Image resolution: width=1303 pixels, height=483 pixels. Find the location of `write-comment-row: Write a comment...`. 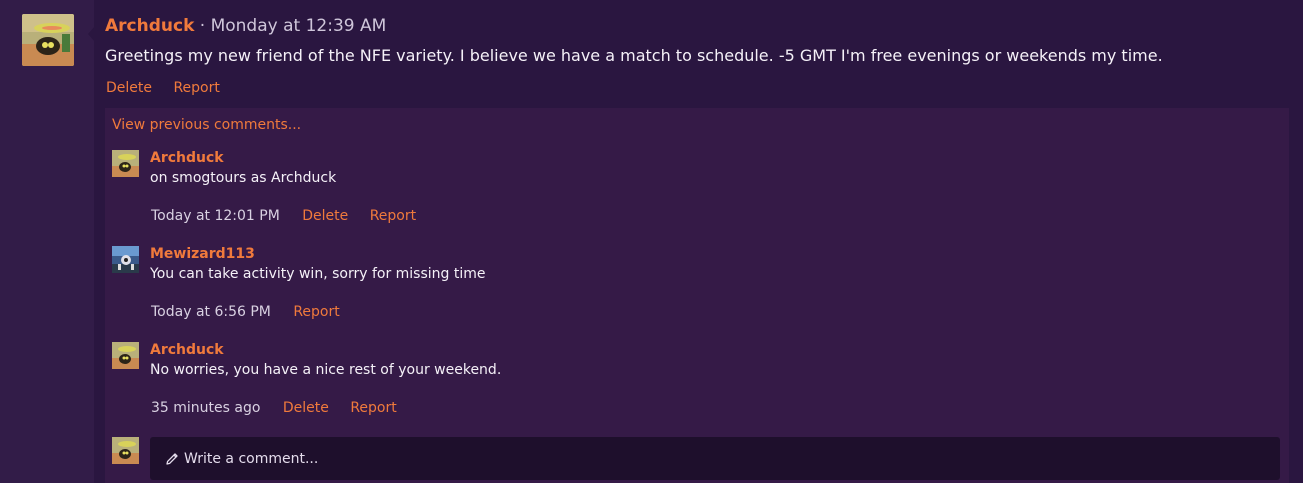

write-comment-row: Write a comment... is located at coordinates (697, 460).